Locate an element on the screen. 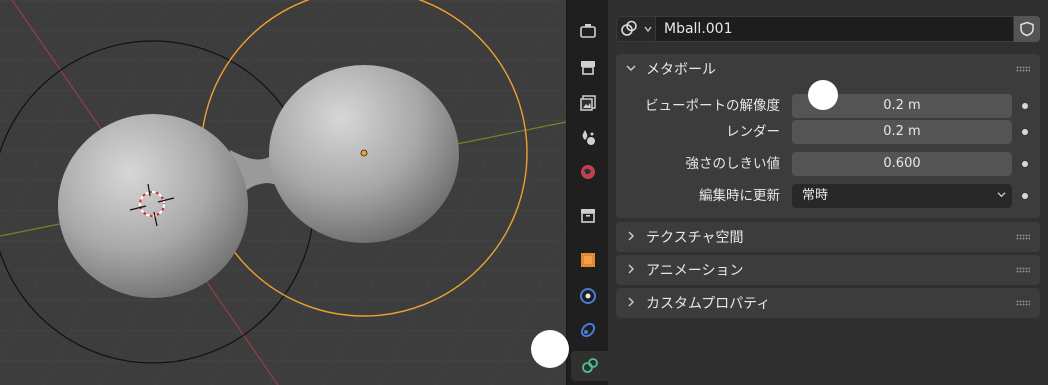 The image size is (1048, 385). custom-properties-panel: カスタムプロパティ is located at coordinates (828, 303).